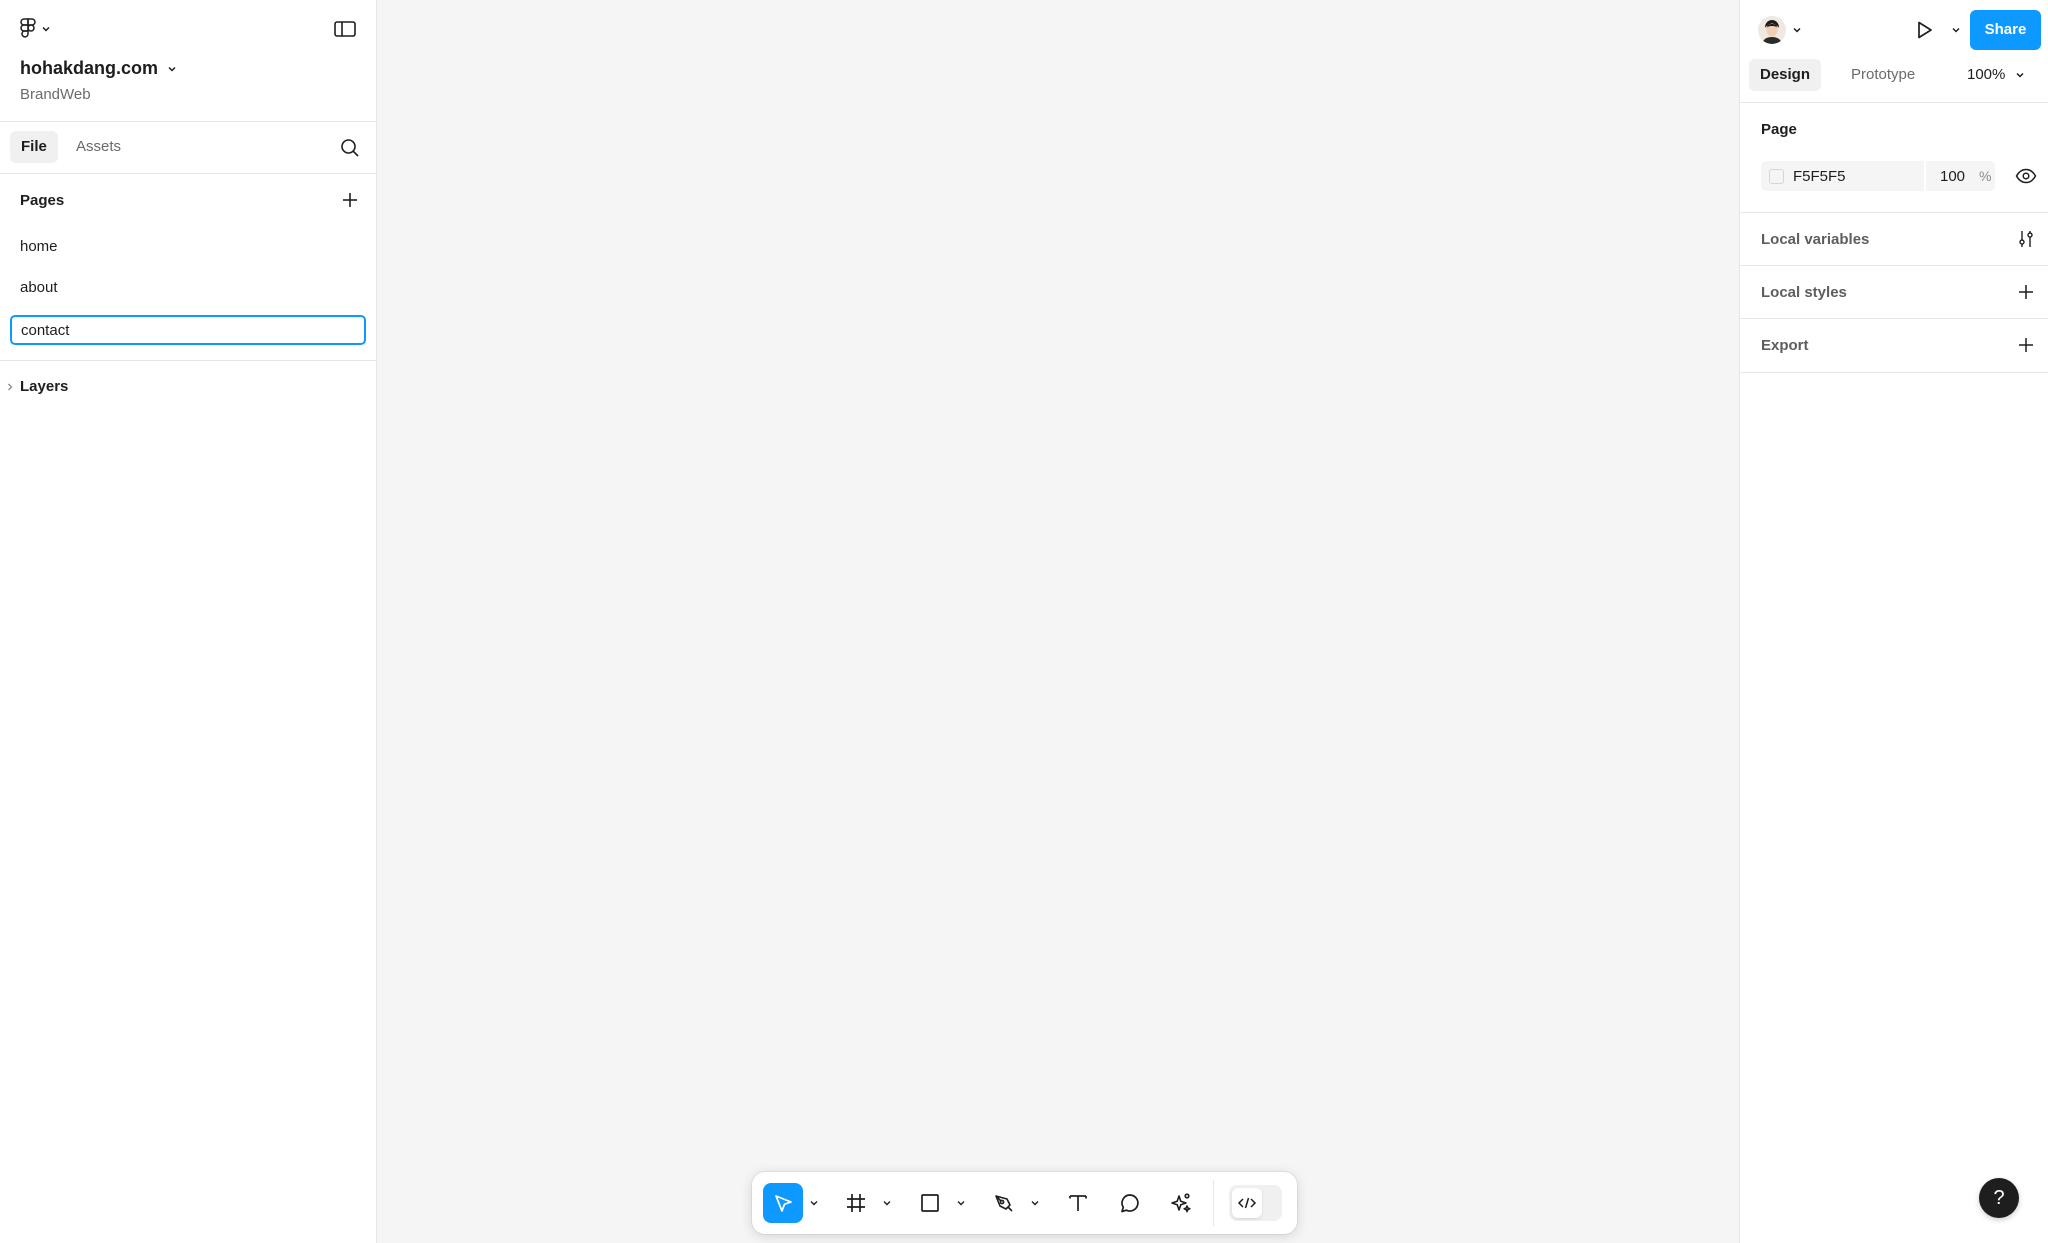 Image resolution: width=2048 pixels, height=1243 pixels. I want to click on search-icon, so click(350, 148).